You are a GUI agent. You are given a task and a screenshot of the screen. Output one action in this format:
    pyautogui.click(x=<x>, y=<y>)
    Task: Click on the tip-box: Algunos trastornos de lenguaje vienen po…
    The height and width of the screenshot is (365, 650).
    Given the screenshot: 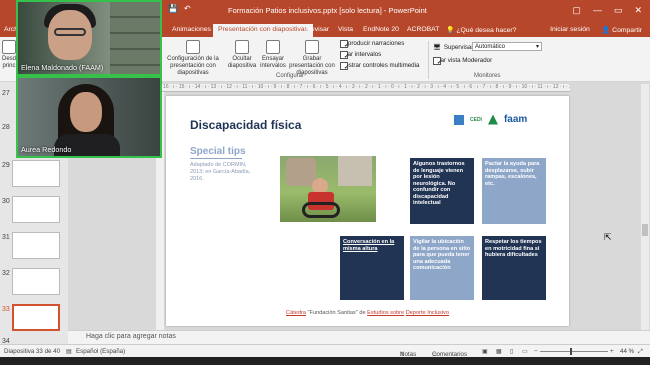 What is the action you would take?
    pyautogui.click(x=442, y=191)
    